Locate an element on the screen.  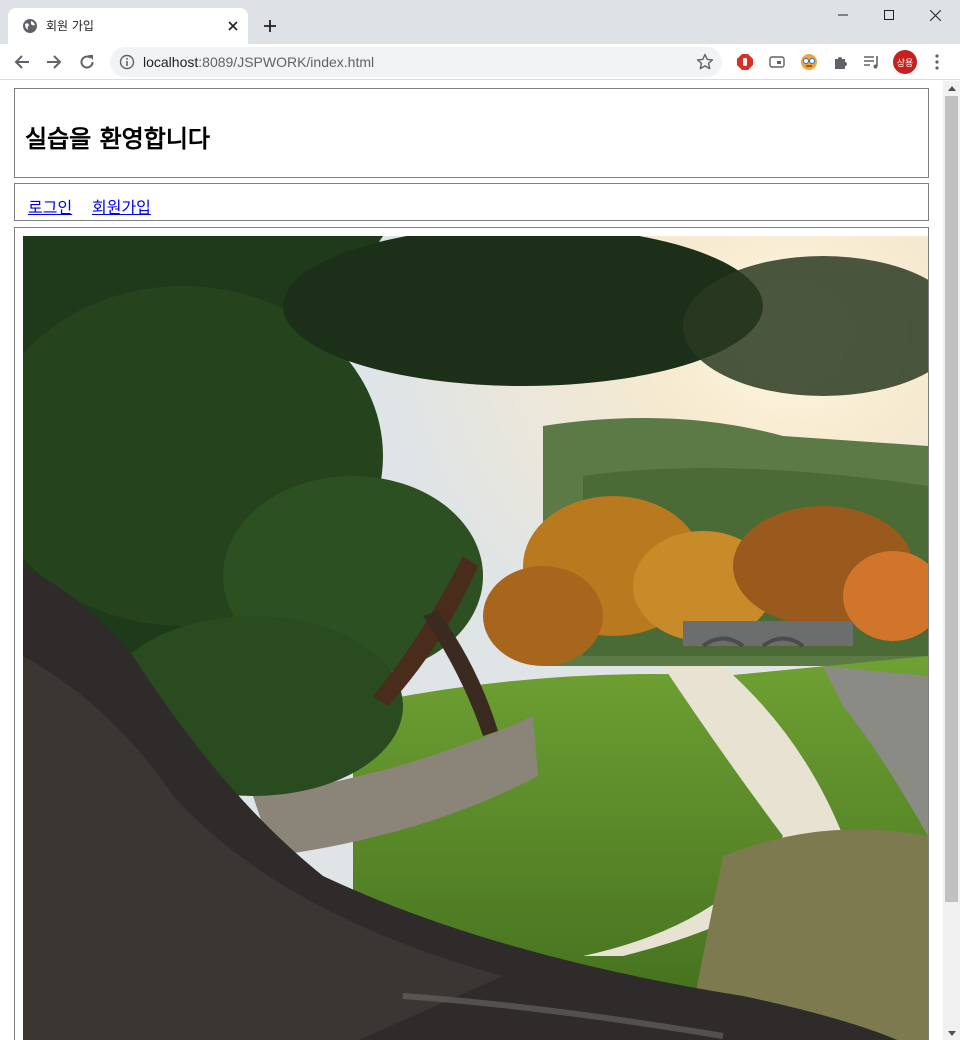
forward-arrow-icon is located at coordinates (54, 62).